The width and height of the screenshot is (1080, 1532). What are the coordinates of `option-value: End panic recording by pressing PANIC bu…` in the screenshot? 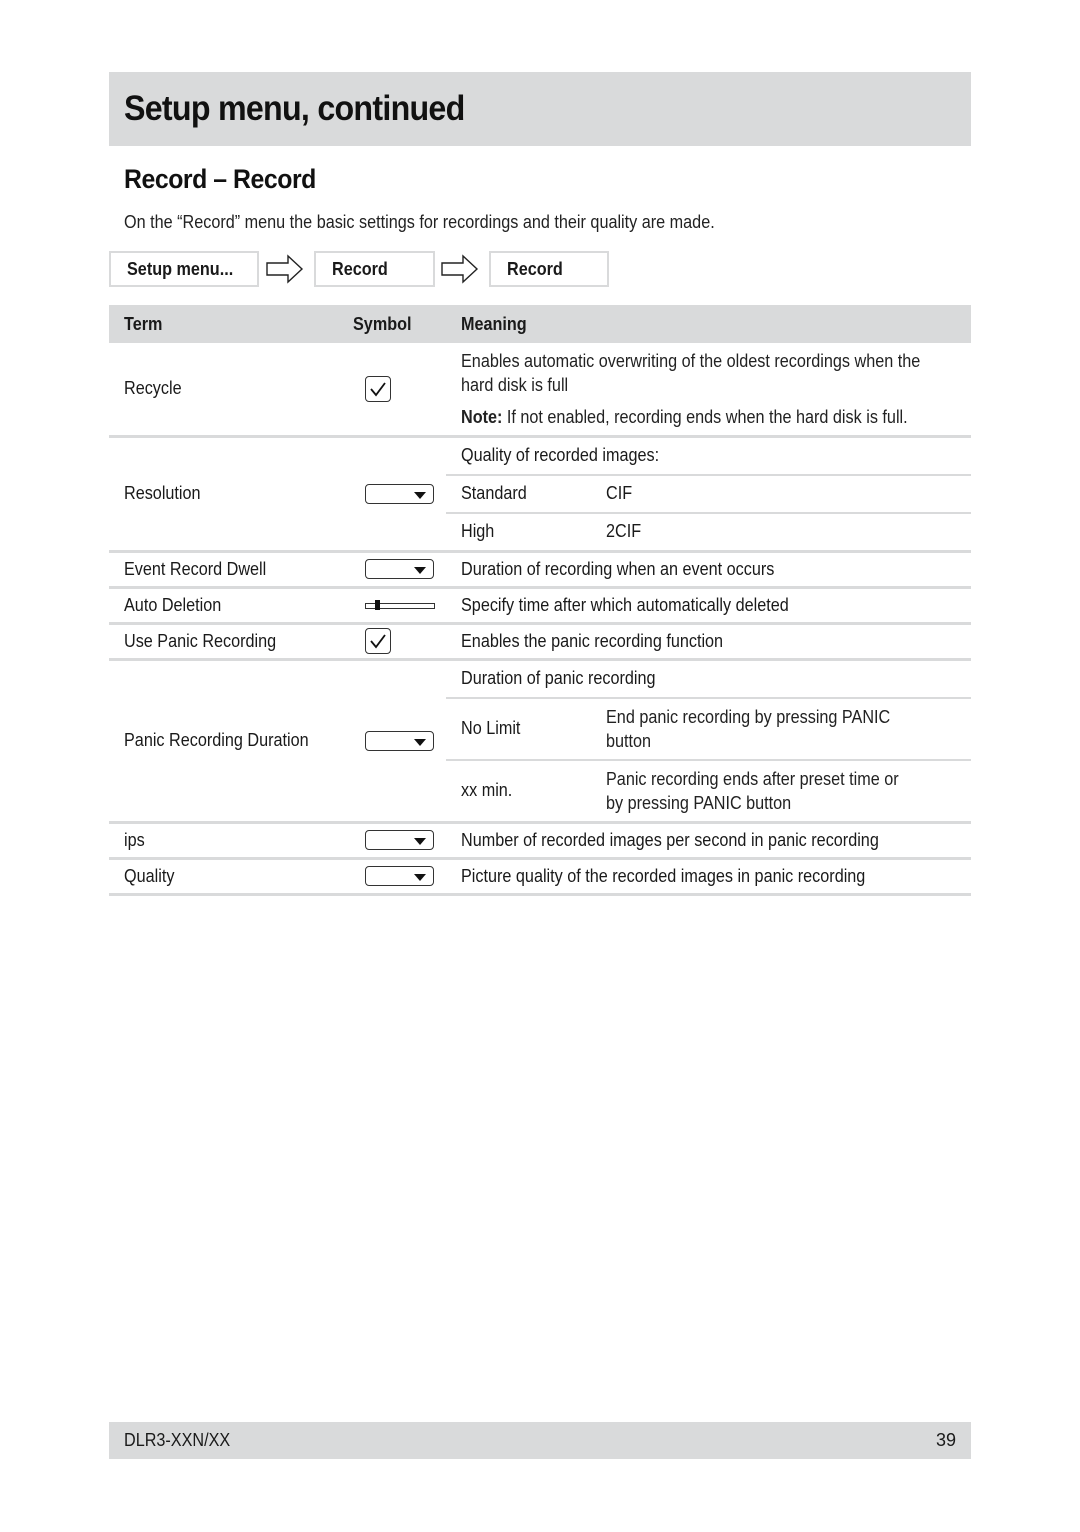 It's located at (788, 729).